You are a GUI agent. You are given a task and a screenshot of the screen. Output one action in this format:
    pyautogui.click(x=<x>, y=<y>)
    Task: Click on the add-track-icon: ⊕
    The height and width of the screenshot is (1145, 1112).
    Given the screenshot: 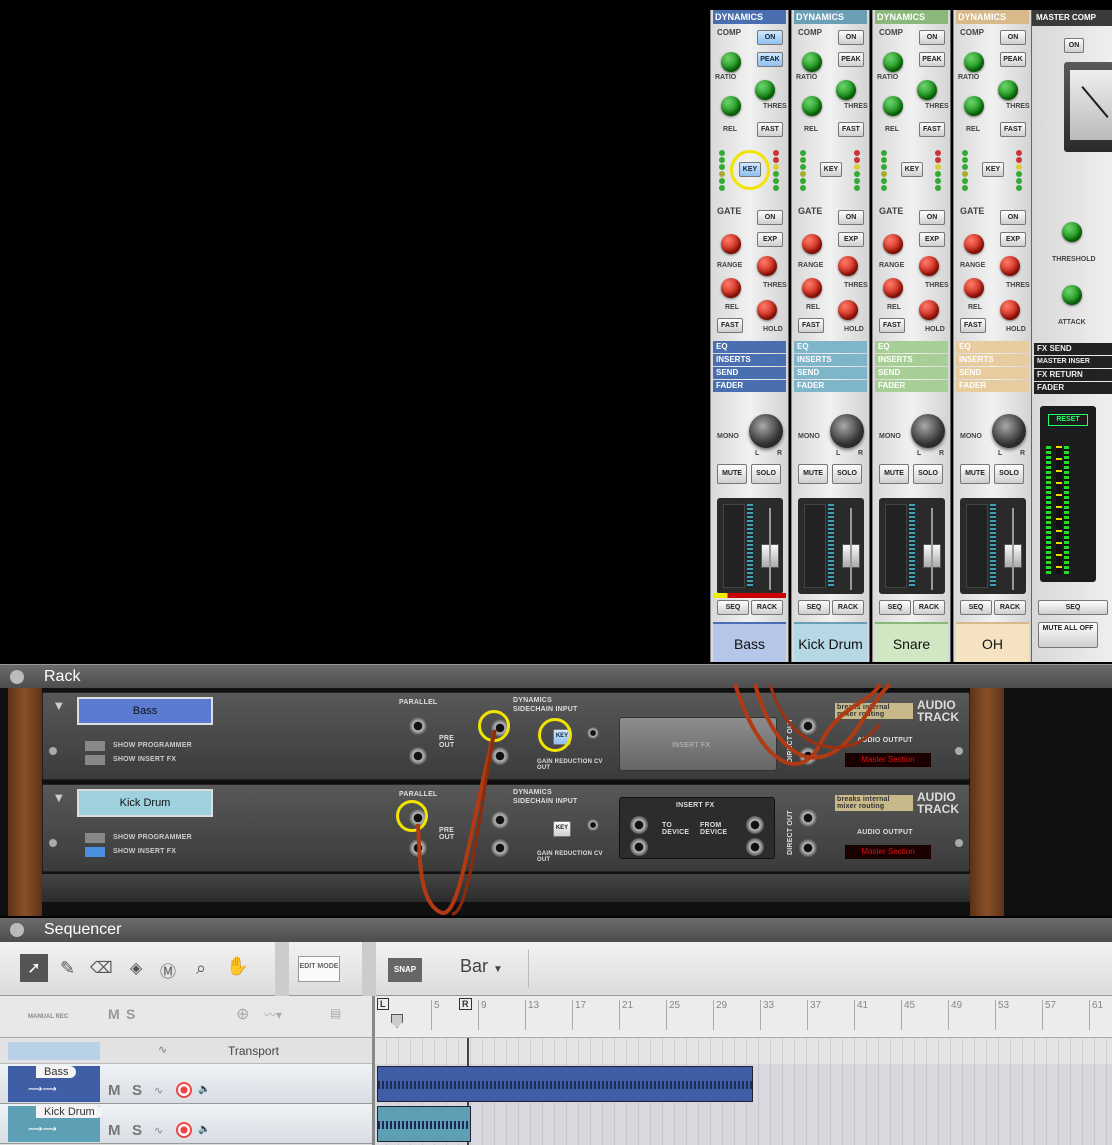 What is the action you would take?
    pyautogui.click(x=242, y=1013)
    